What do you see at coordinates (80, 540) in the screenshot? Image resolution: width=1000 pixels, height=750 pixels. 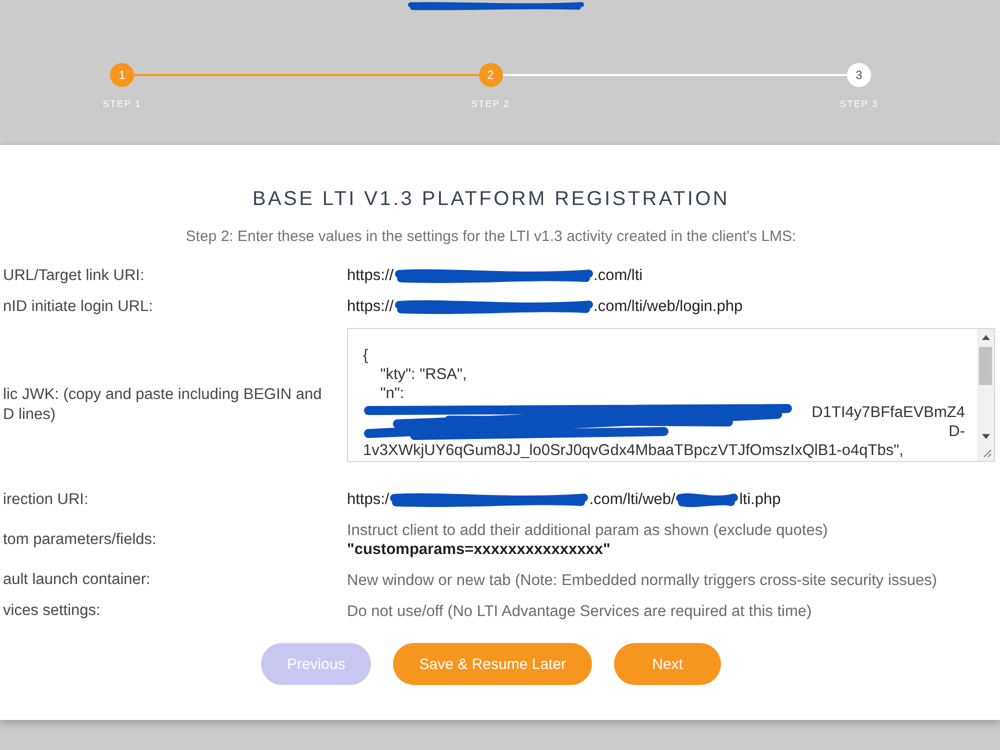 I see `field-label: tom parameters/fields:` at bounding box center [80, 540].